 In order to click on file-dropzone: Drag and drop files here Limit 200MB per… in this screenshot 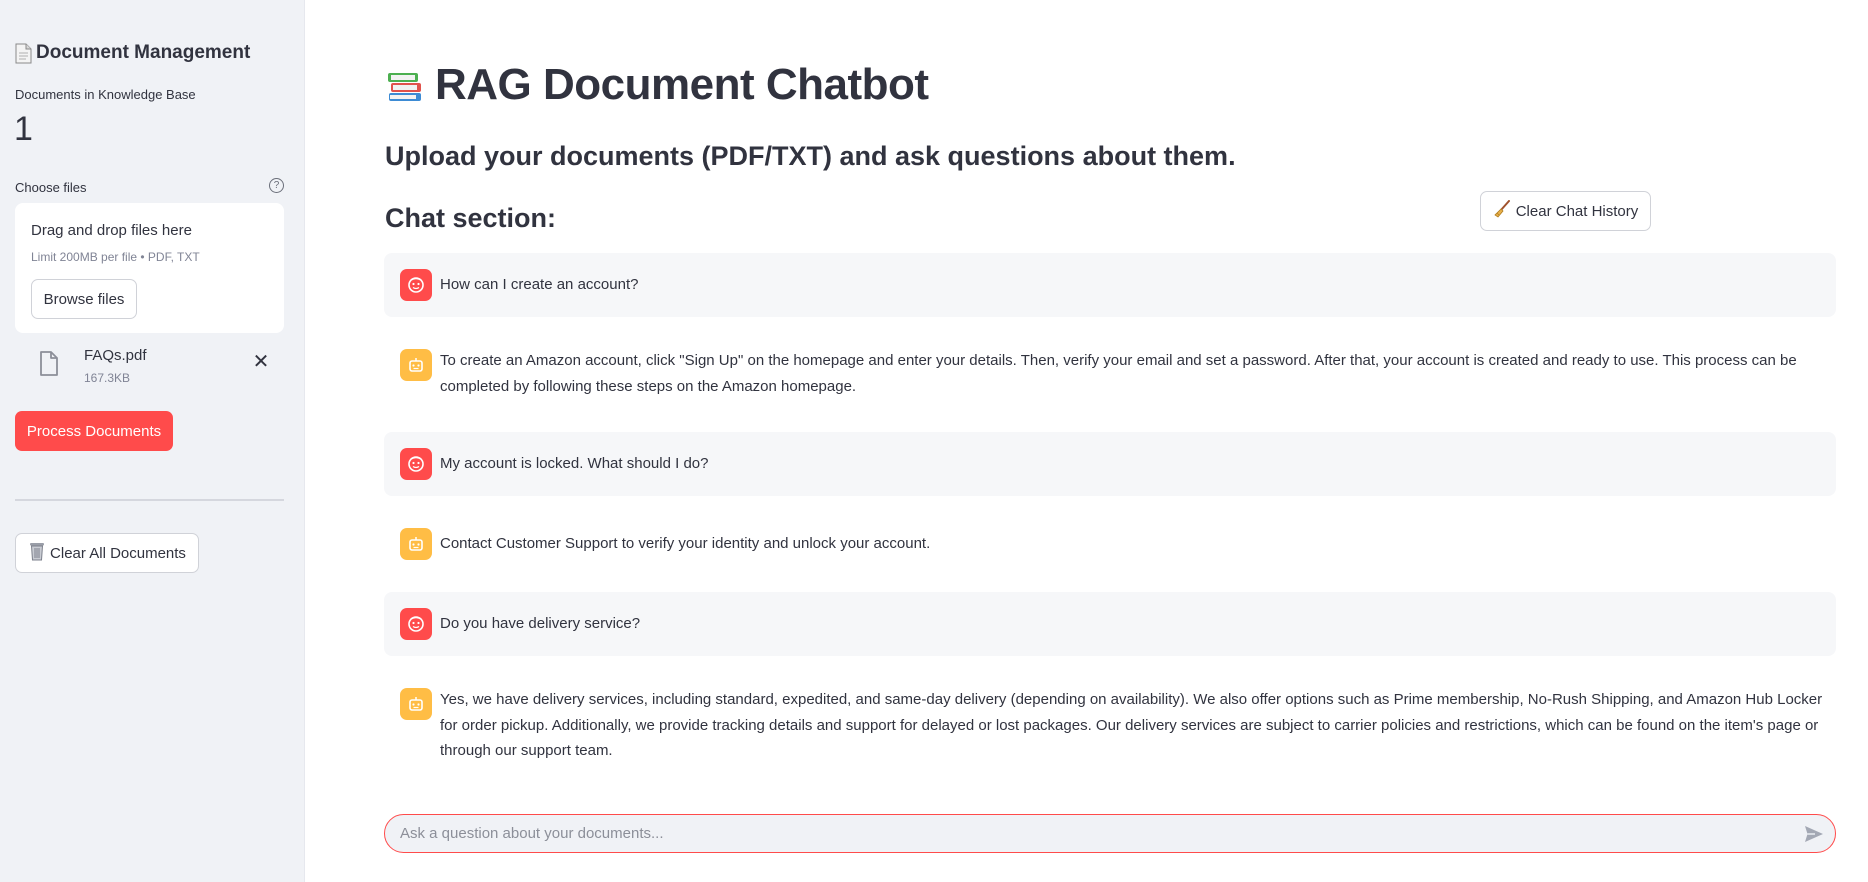, I will do `click(149, 268)`.